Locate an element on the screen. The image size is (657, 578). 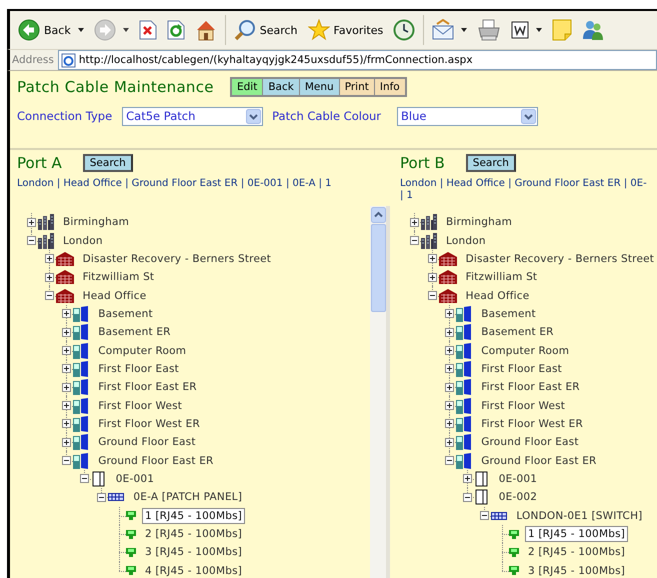
menu-button: Back is located at coordinates (281, 87).